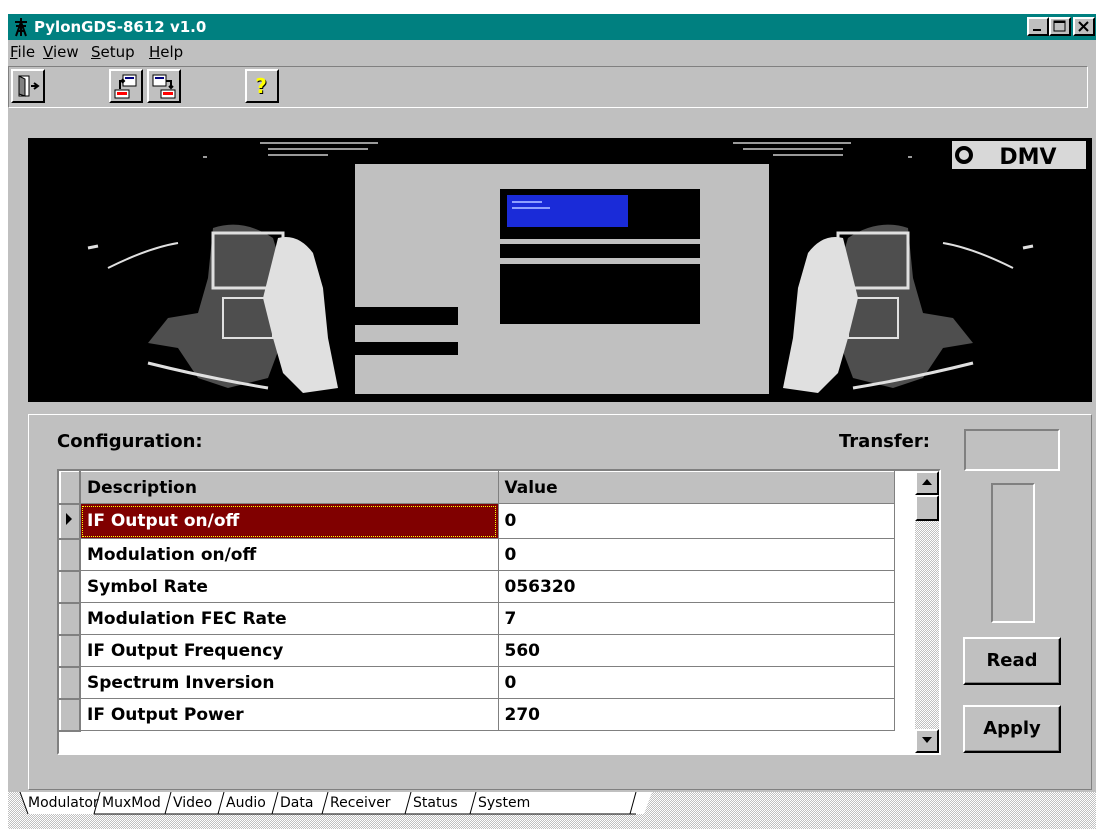  I want to click on close-icon, so click(1083, 26).